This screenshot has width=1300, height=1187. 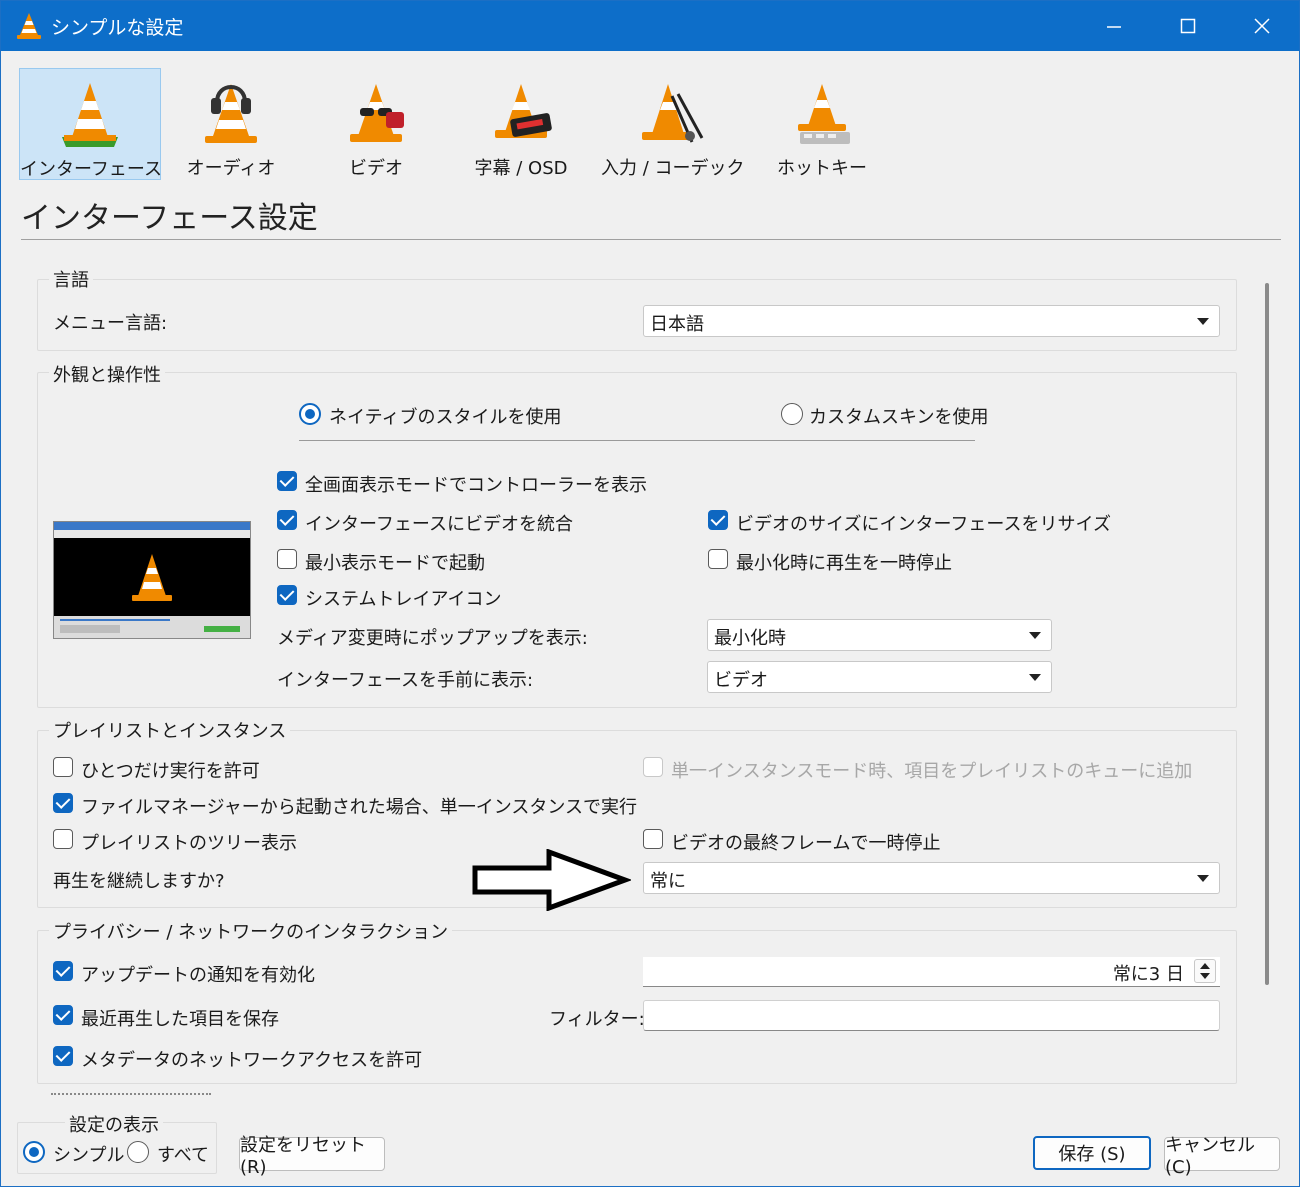 I want to click on tab-input-codecs: 入力 / コーデック, so click(x=673, y=124).